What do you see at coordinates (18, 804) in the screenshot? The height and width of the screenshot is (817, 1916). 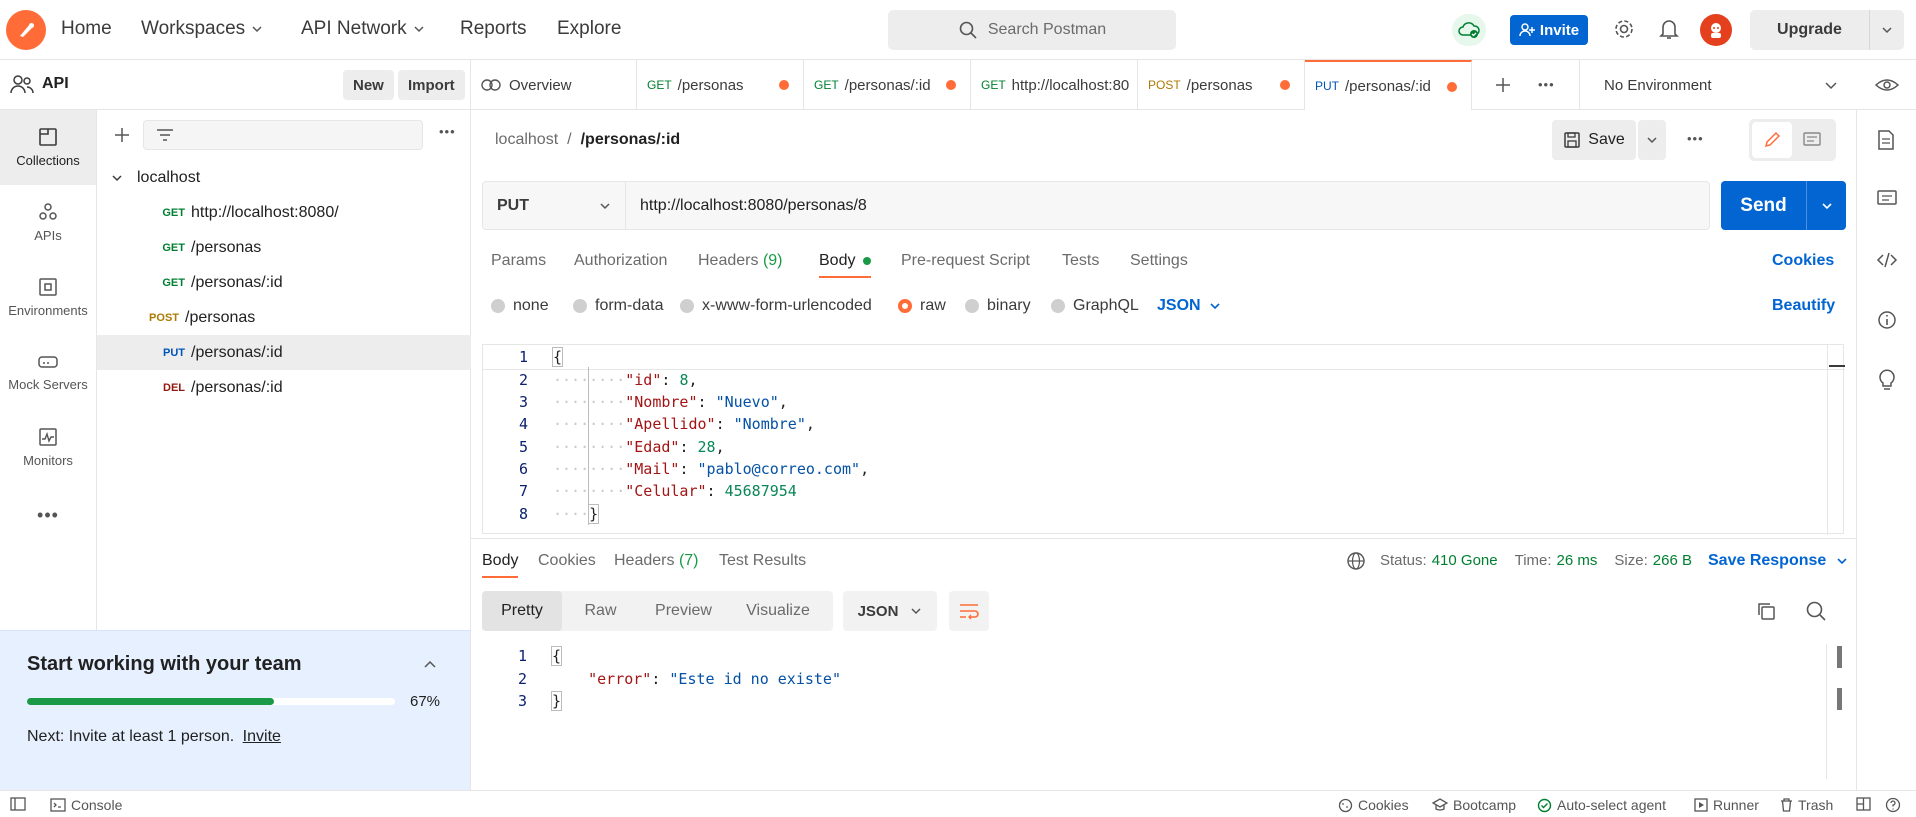 I see `sidebar-toggle-icon` at bounding box center [18, 804].